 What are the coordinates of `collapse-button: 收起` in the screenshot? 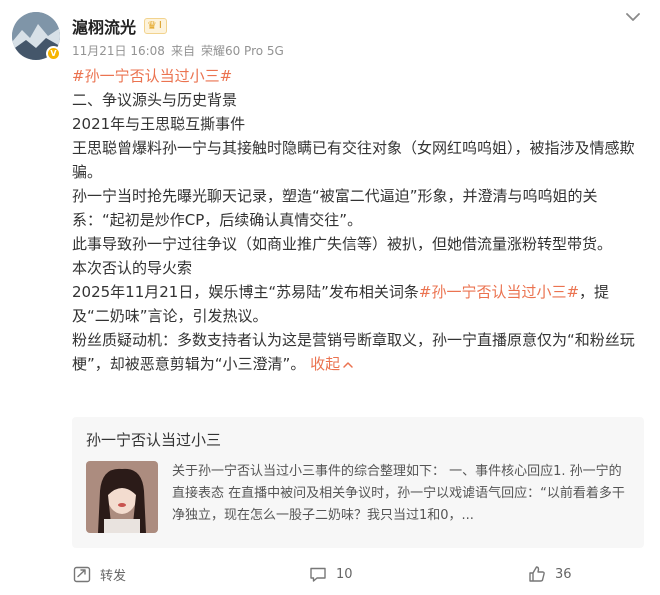 It's located at (332, 364).